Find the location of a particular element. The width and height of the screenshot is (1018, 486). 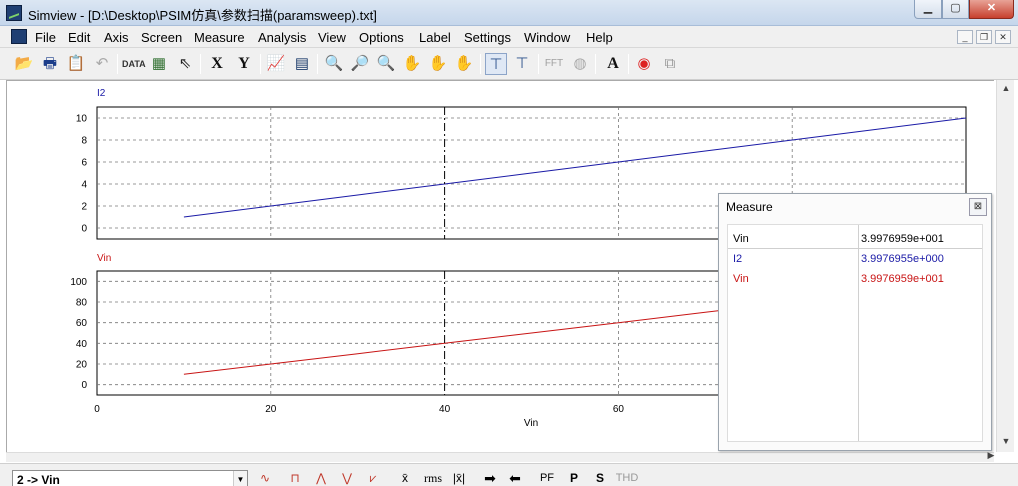

close-button: ✕ is located at coordinates (991, 9).